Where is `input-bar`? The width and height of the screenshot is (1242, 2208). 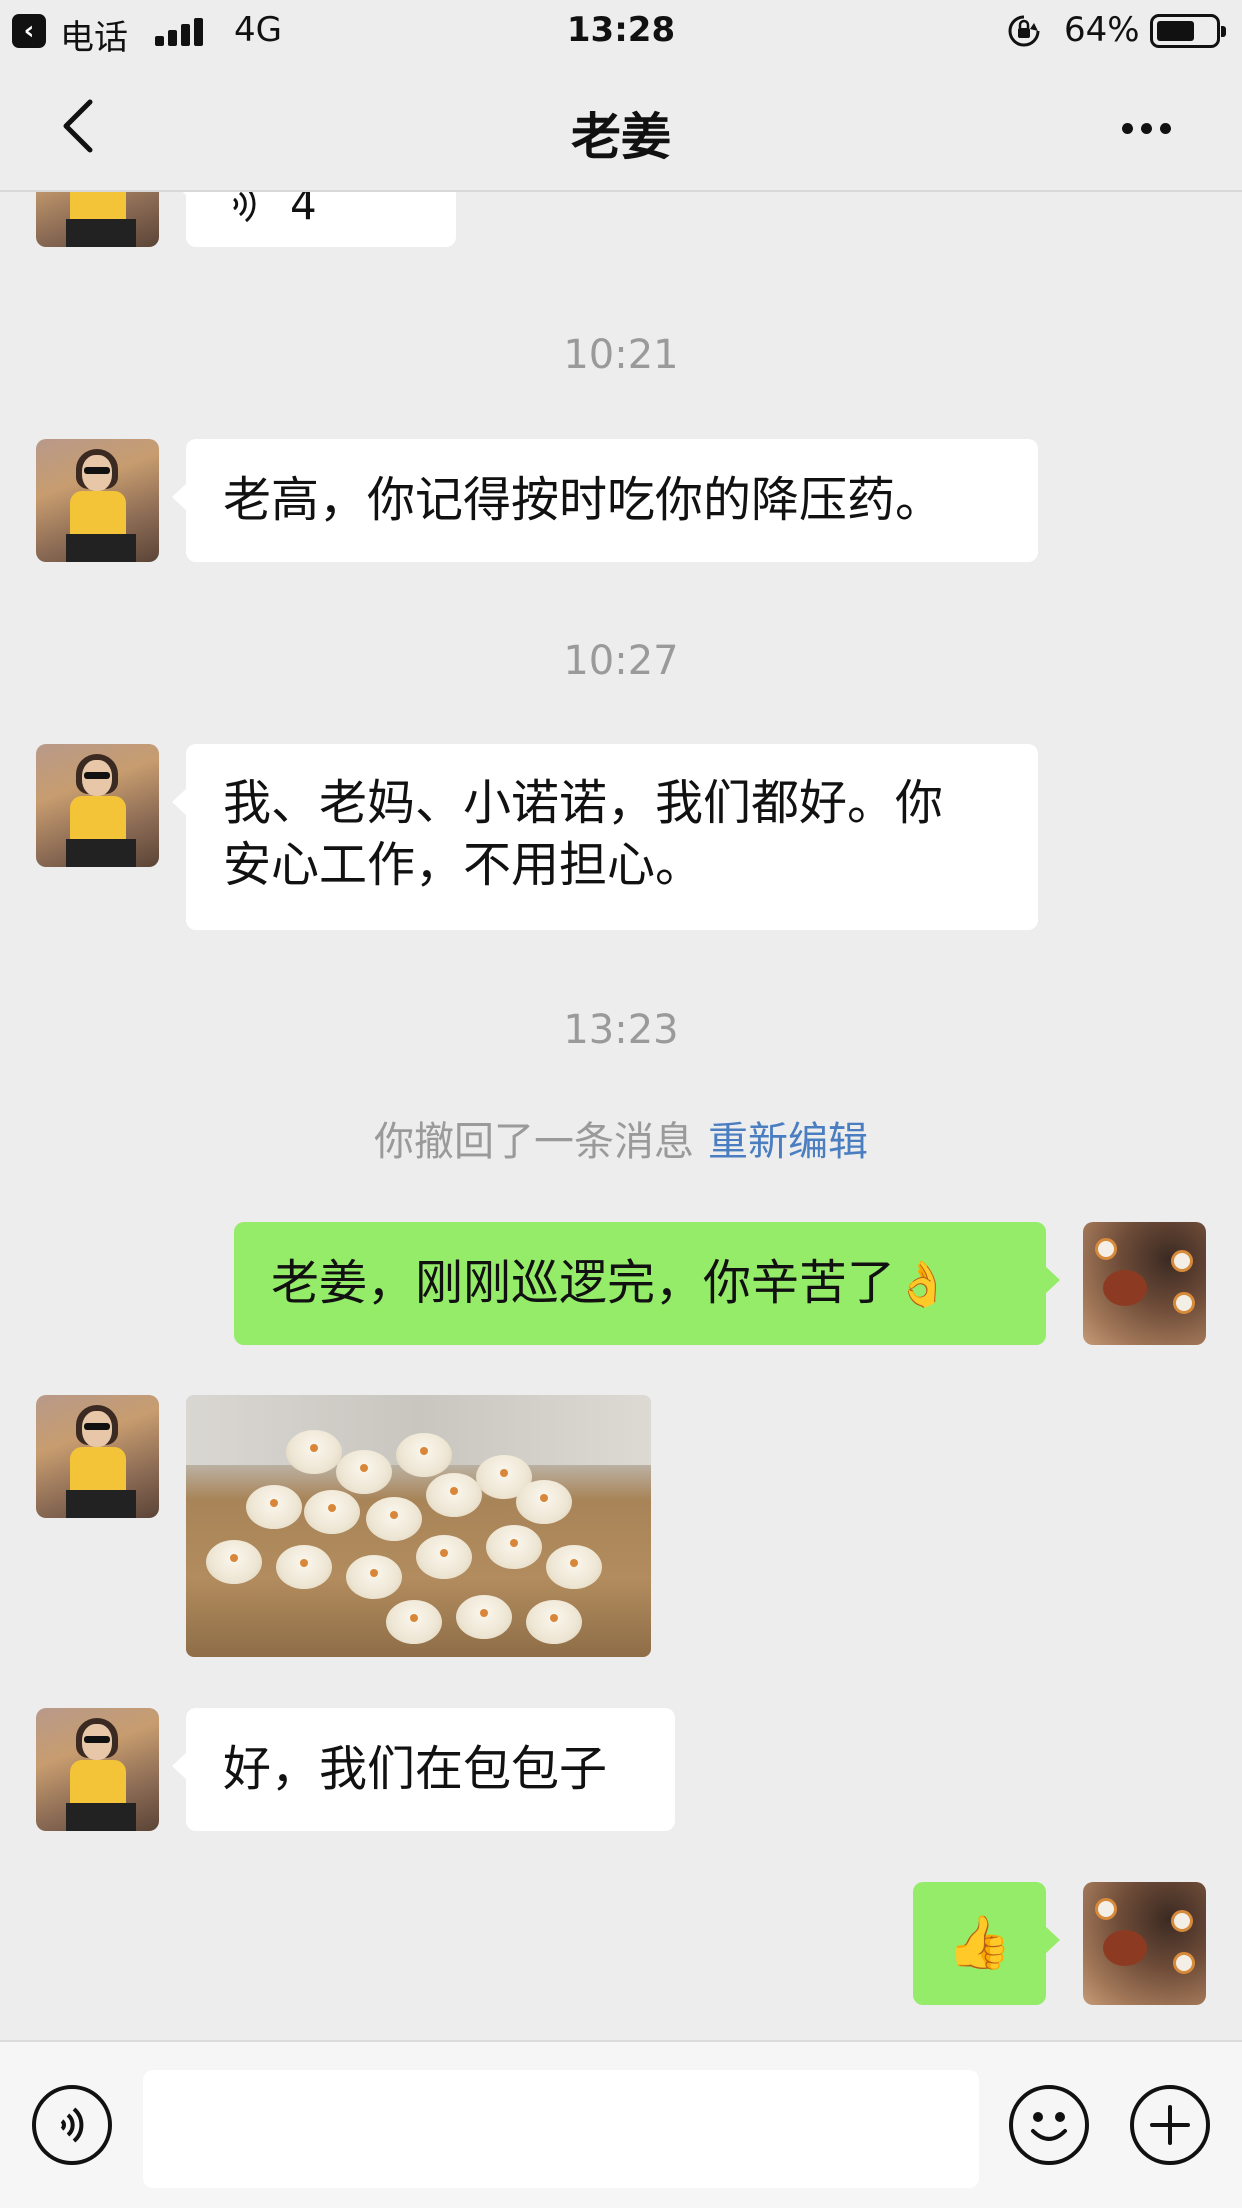
input-bar is located at coordinates (621, 2124).